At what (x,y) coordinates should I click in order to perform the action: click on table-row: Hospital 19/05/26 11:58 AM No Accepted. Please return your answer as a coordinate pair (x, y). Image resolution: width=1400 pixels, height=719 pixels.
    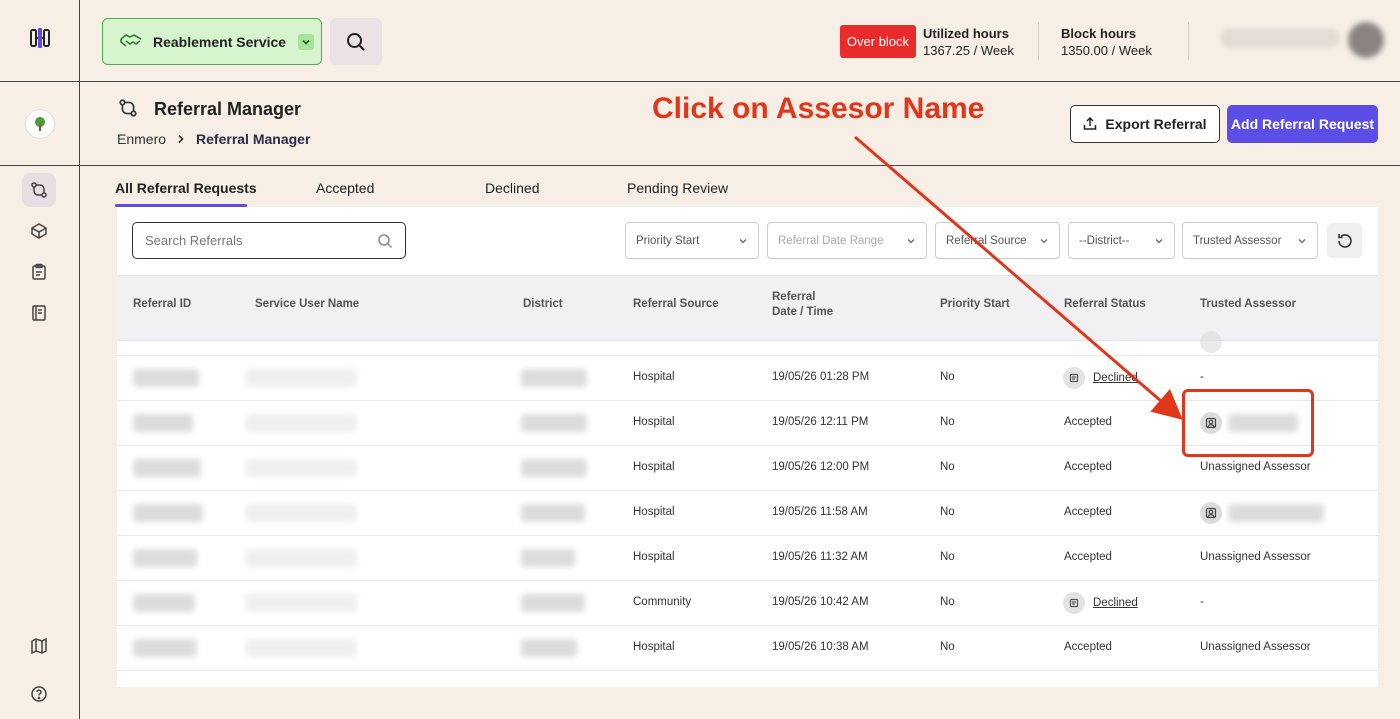
    Looking at the image, I should click on (747, 513).